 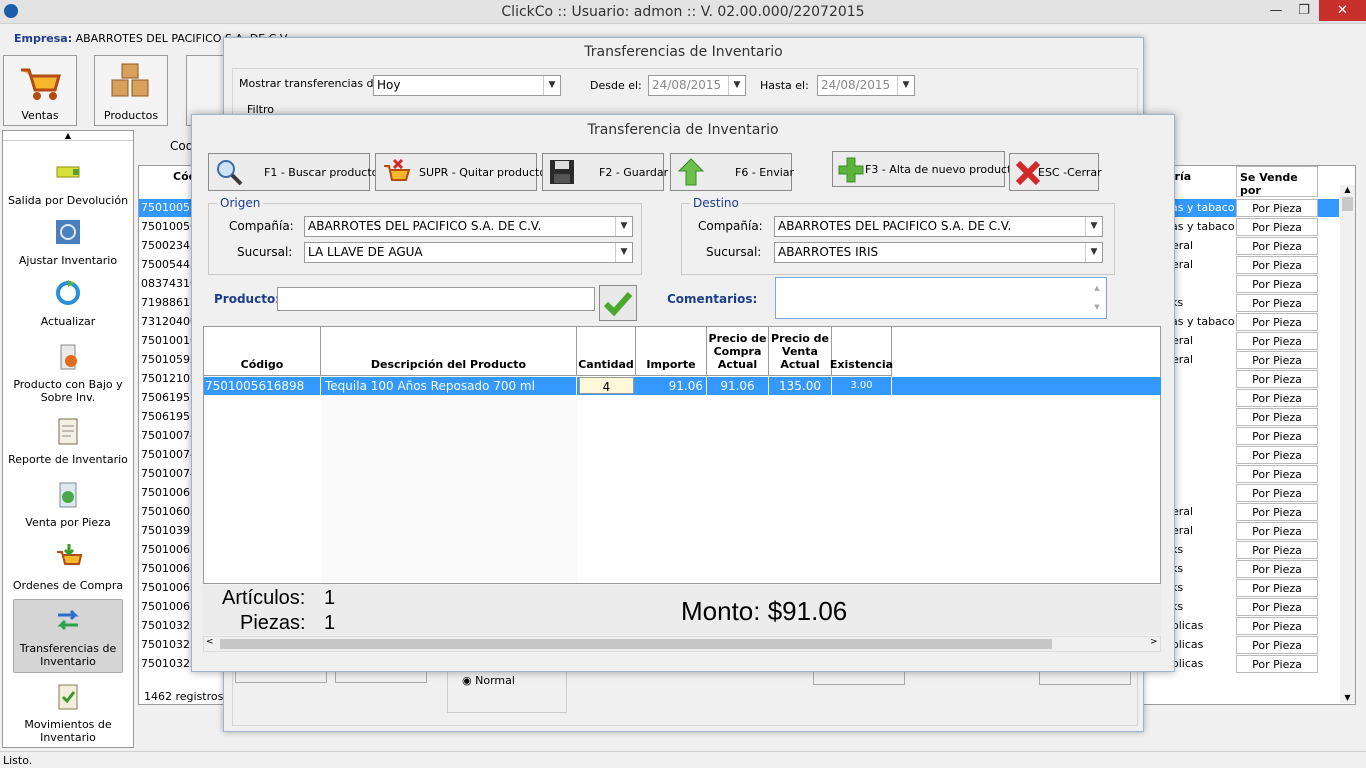 I want to click on radio-normal-label: Normal, so click(x=495, y=680).